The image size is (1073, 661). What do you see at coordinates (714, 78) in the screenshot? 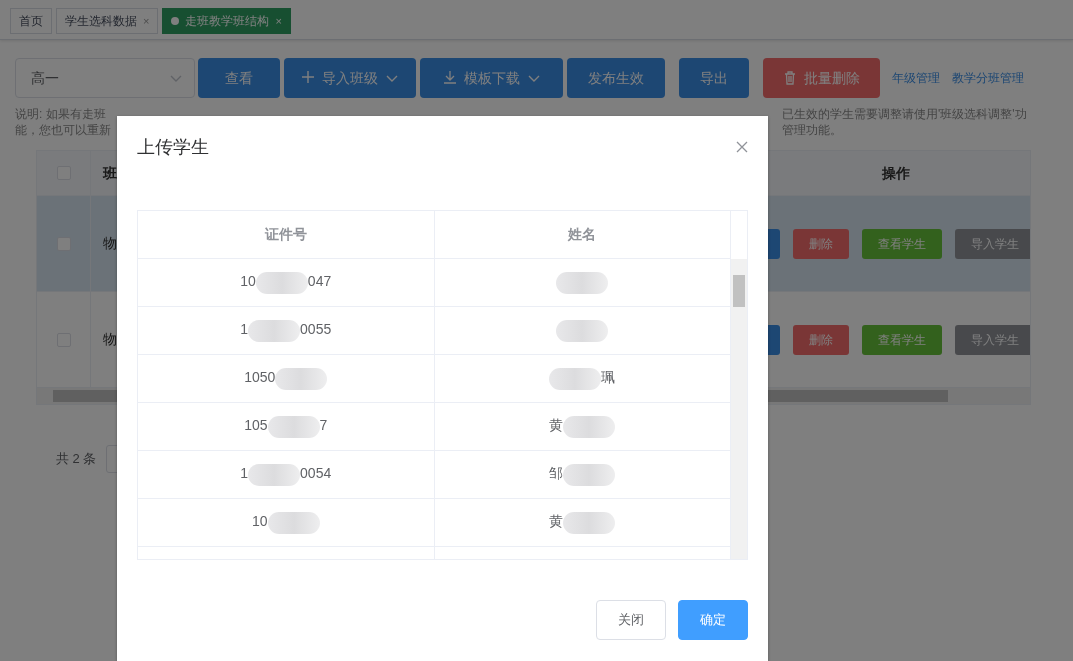
I see `toolbar-button: 导出` at bounding box center [714, 78].